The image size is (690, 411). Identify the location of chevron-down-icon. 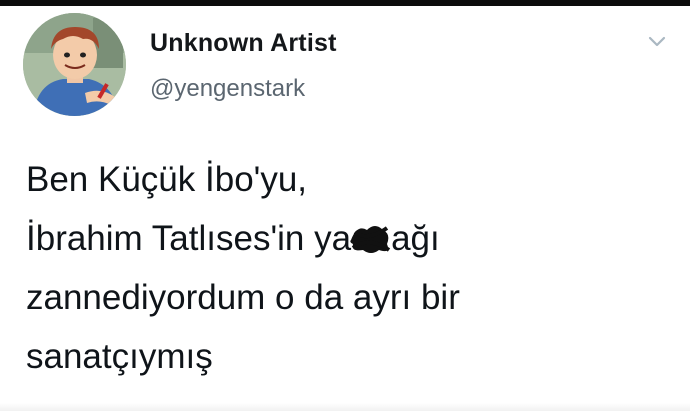
(657, 41).